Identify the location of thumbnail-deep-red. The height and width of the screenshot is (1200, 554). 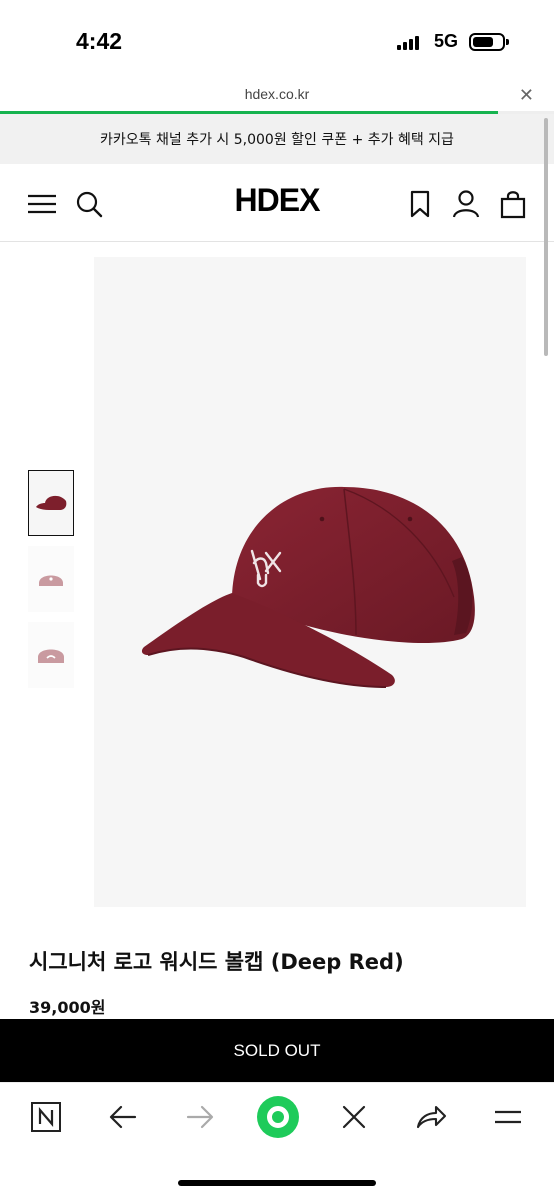
(51, 503).